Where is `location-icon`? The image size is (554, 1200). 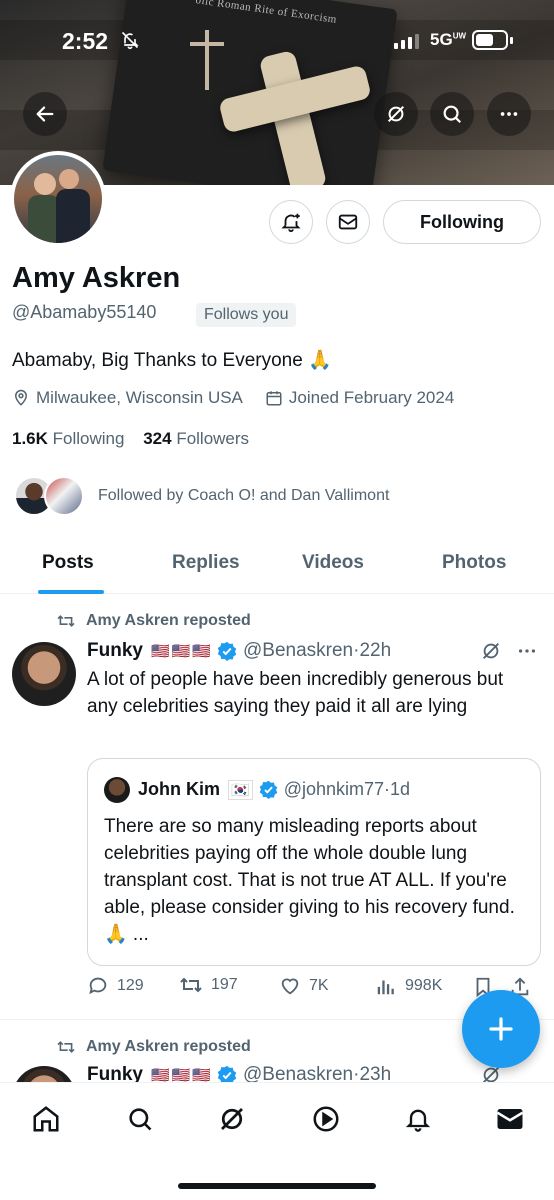
location-icon is located at coordinates (21, 398).